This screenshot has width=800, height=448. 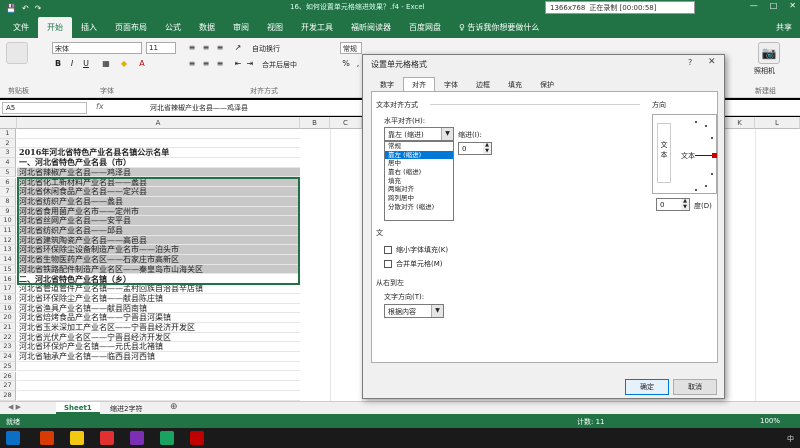 I want to click on row-number: 3, so click(x=8, y=153).